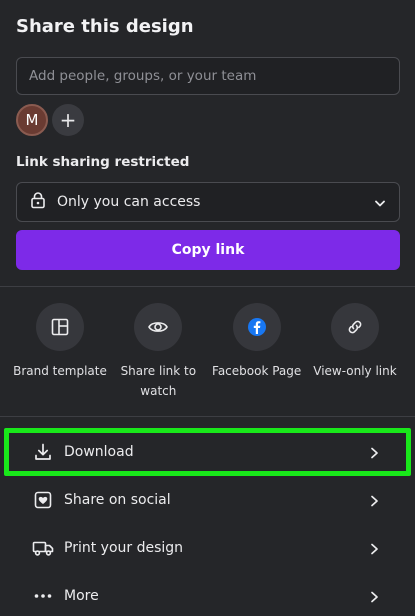 This screenshot has width=415, height=616. Describe the element at coordinates (124, 548) in the screenshot. I see `menu-item-label: Print your design` at that location.